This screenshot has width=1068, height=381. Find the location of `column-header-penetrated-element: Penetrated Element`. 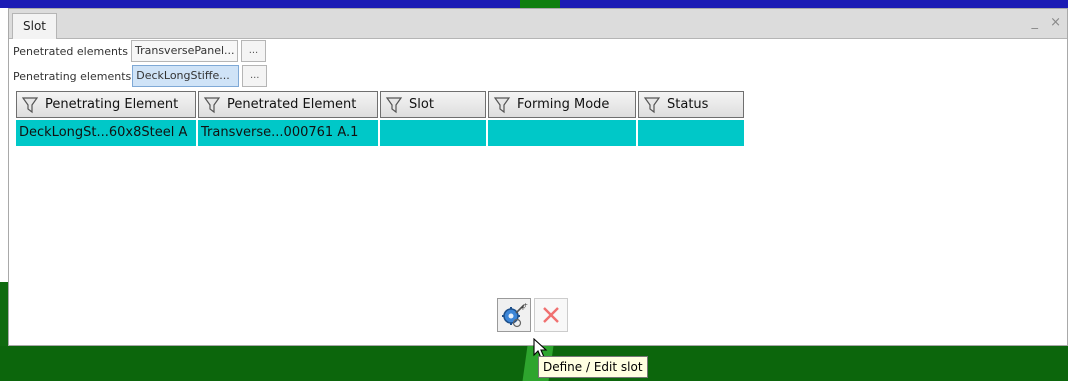

column-header-penetrated-element: Penetrated Element is located at coordinates (288, 104).